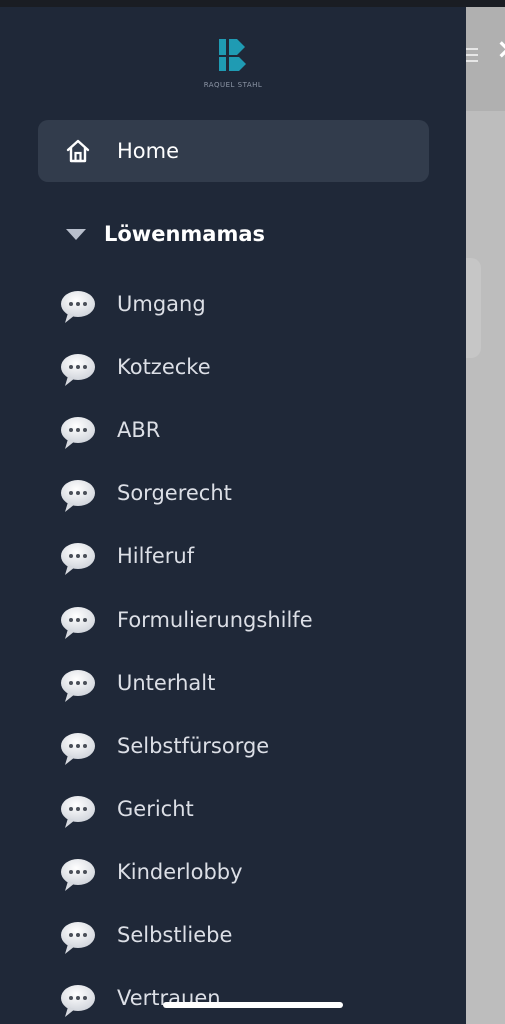 The width and height of the screenshot is (505, 1024). What do you see at coordinates (258, 558) in the screenshot?
I see `channel-item: Hilferuf` at bounding box center [258, 558].